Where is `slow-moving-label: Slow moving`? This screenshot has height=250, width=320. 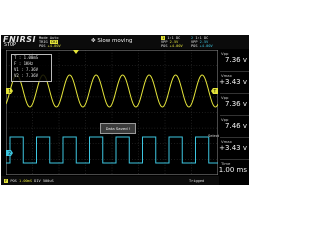
slow-moving-label: Slow moving is located at coordinates (115, 41).